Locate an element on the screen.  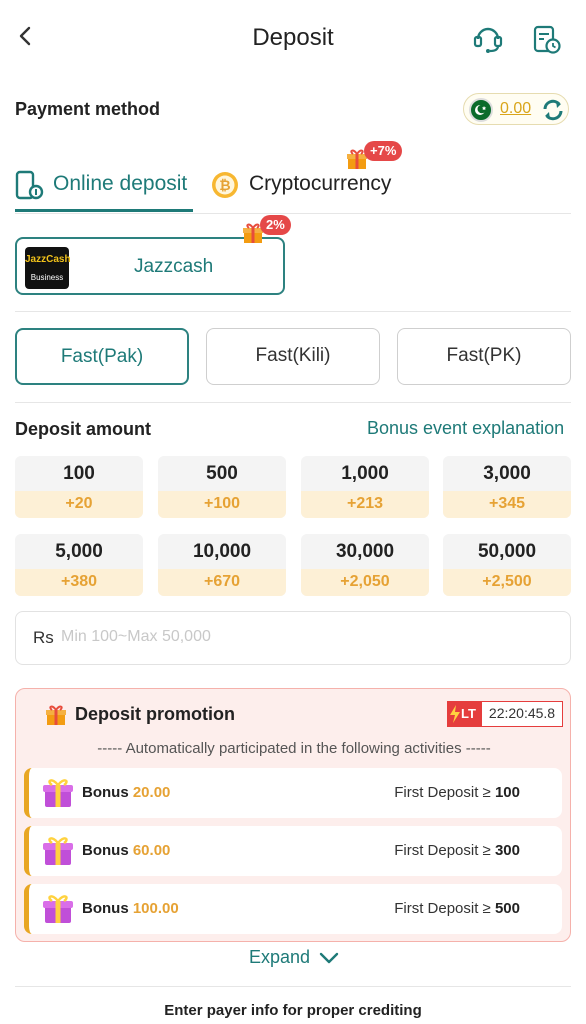
channel-name: Jazzcash is located at coordinates (174, 266).